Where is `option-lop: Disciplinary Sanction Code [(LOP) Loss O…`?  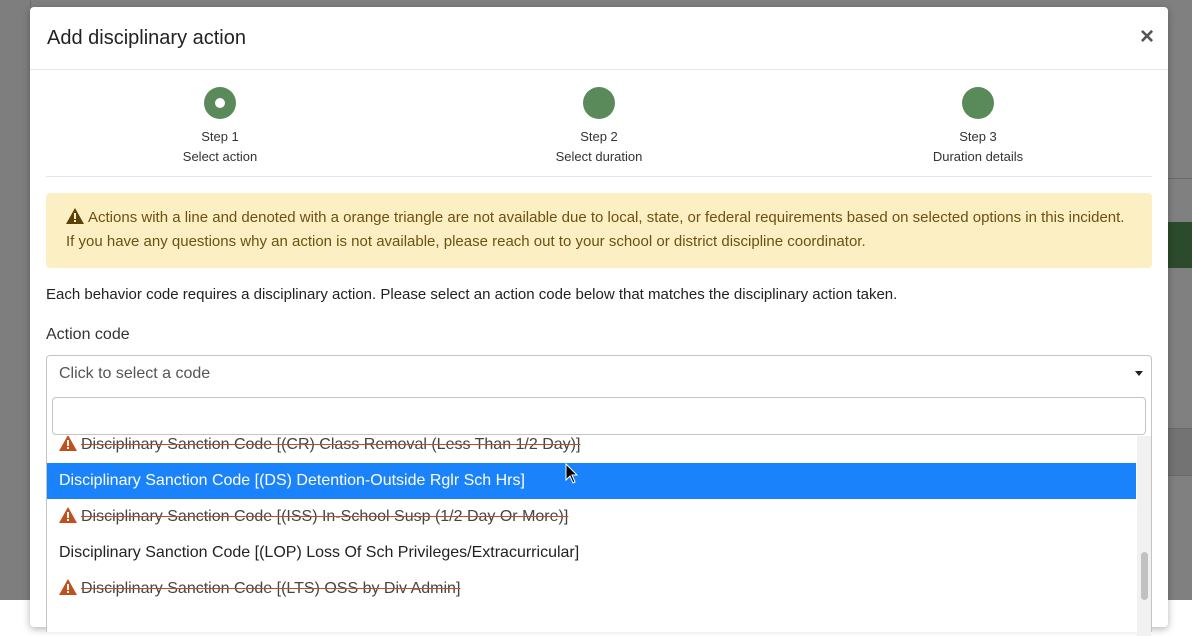
option-lop: Disciplinary Sanction Code [(LOP) Loss O… is located at coordinates (591, 553).